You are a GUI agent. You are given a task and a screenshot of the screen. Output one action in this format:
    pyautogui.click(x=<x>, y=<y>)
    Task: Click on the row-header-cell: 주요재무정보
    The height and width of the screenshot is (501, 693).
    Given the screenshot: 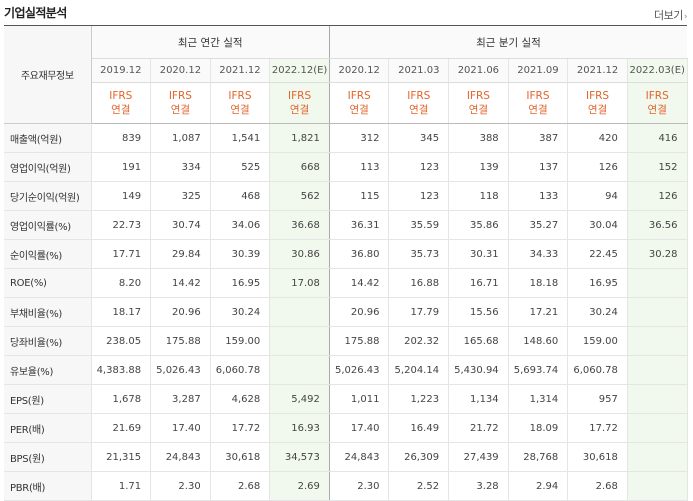 What is the action you would take?
    pyautogui.click(x=48, y=75)
    